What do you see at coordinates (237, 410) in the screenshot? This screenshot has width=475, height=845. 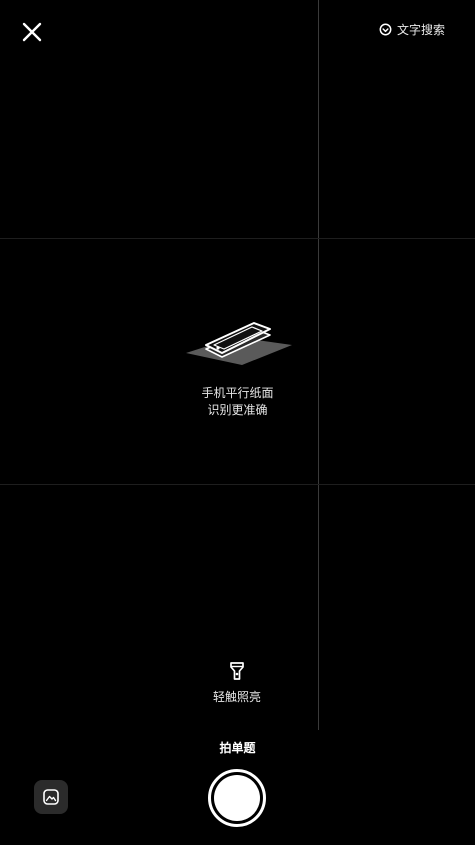 I see `hint-line-2: 识别更准确` at bounding box center [237, 410].